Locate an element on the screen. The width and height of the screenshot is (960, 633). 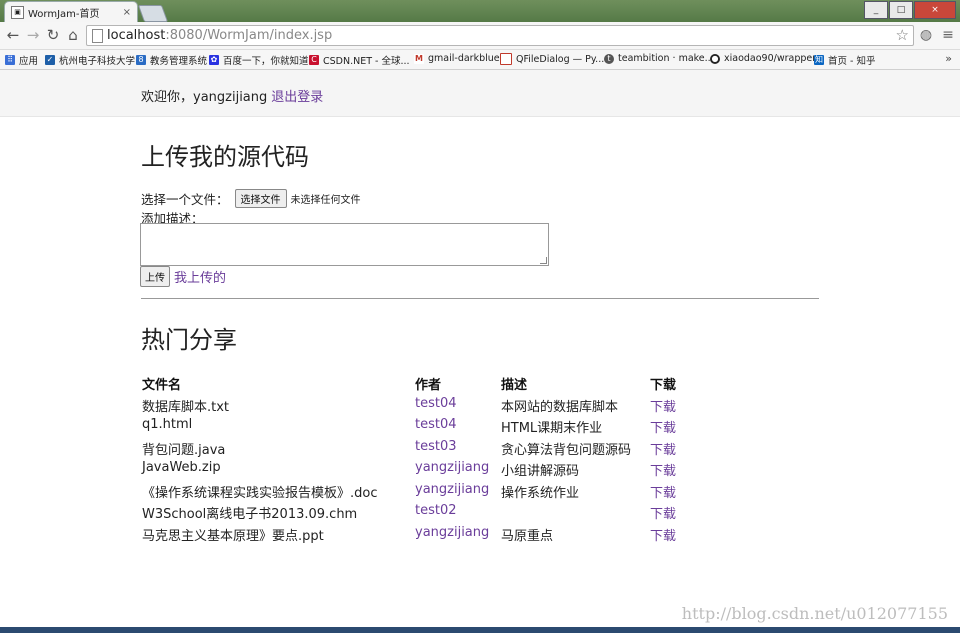
table-row: q1.html test04 HTML课期末作业 下载 is located at coordinates (422, 428).